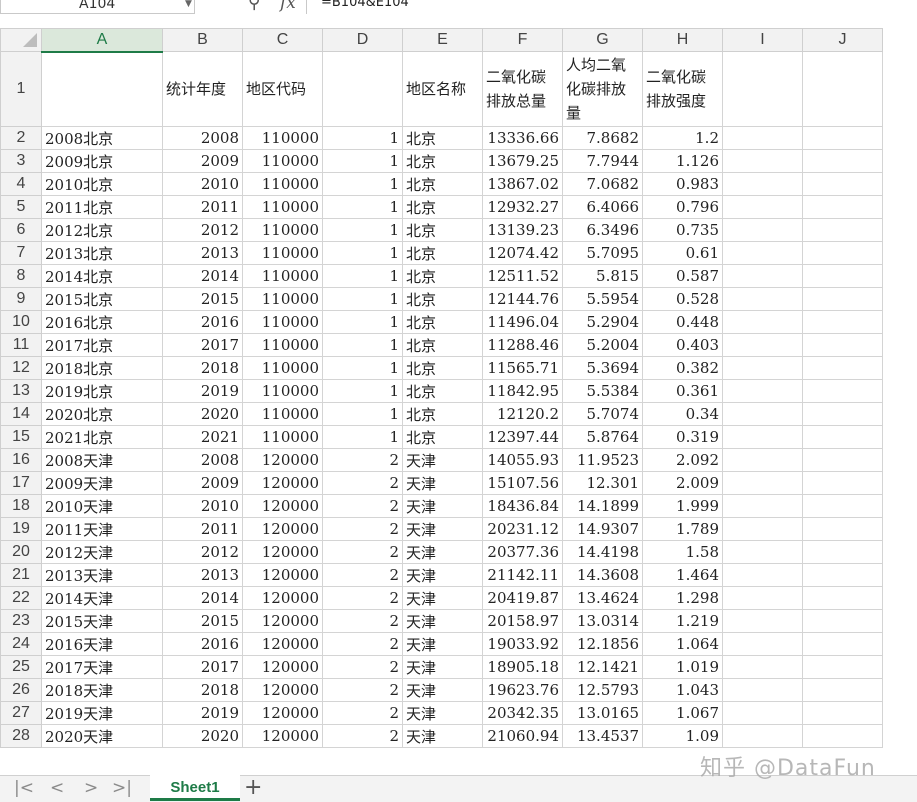 This screenshot has height=802, width=917. I want to click on cell-g: 13.4624, so click(602, 598).